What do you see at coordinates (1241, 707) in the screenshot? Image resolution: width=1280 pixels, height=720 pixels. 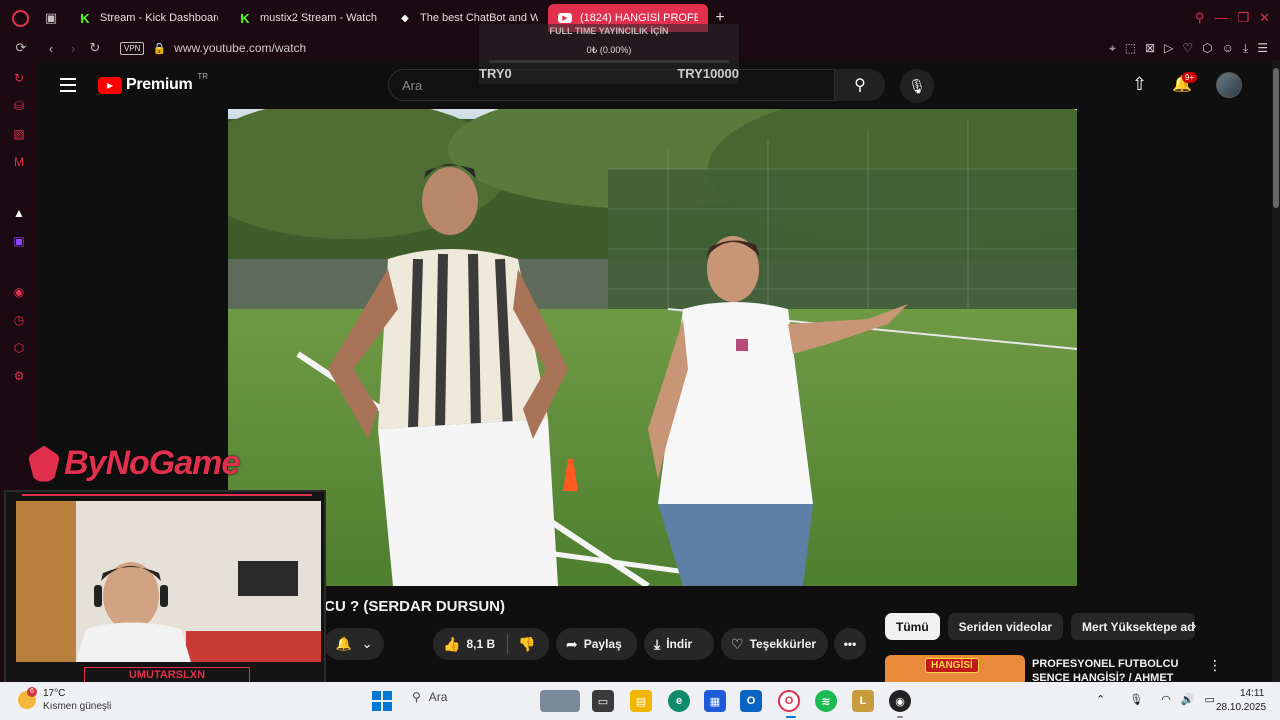 I see `clock-date: 28.10.2025` at bounding box center [1241, 707].